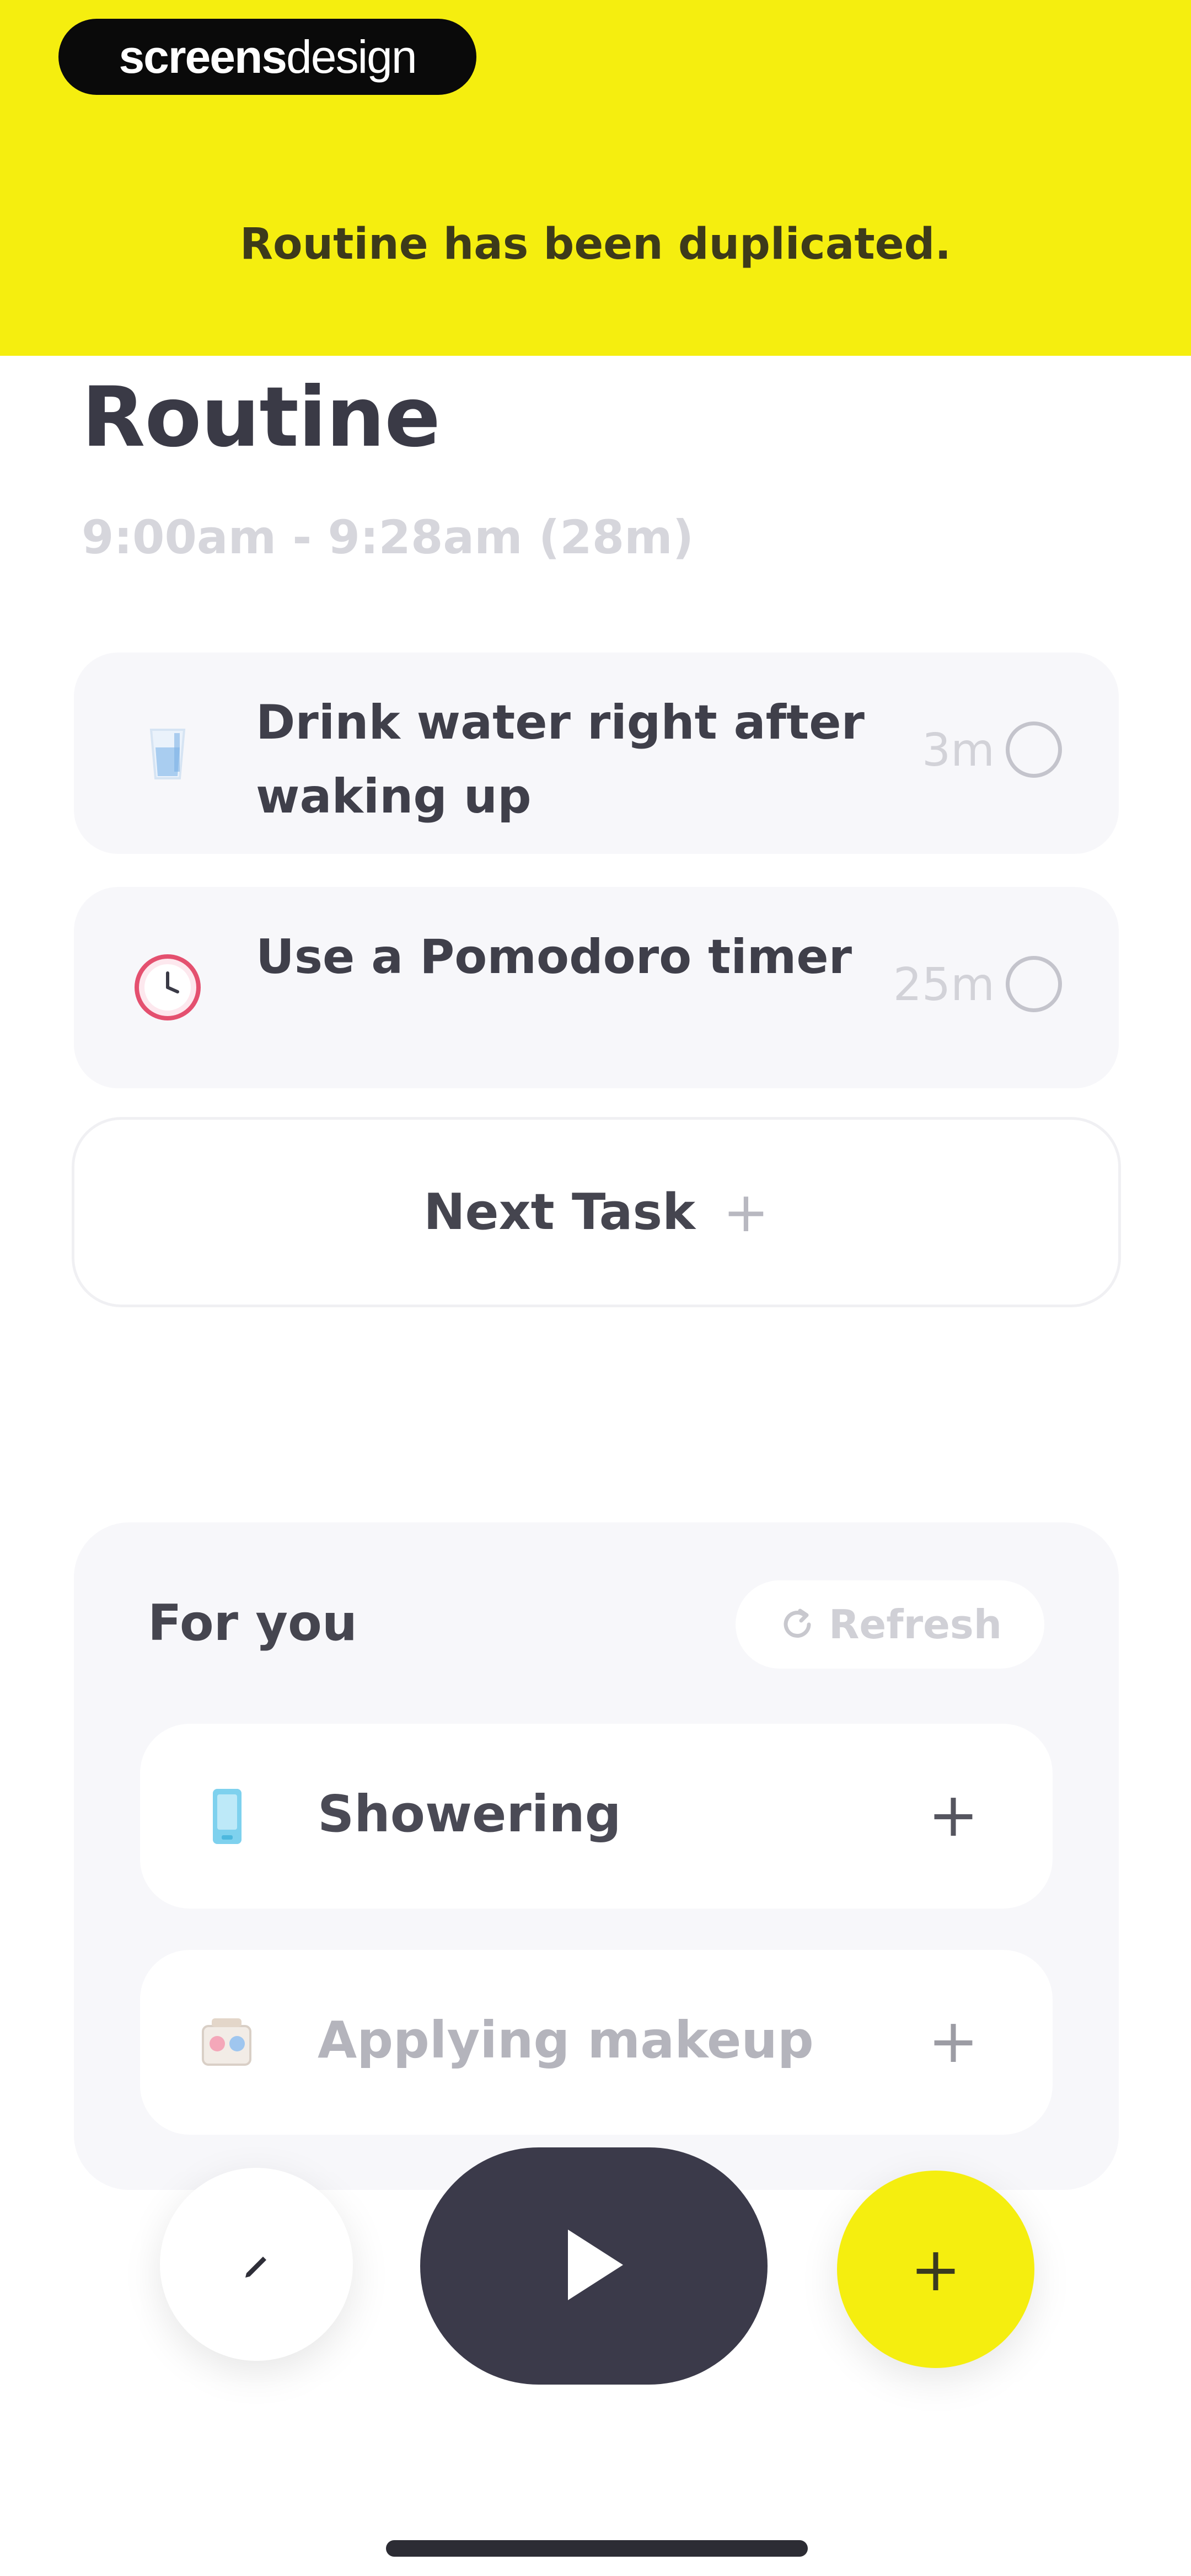 Image resolution: width=1191 pixels, height=2576 pixels. Describe the element at coordinates (168, 986) in the screenshot. I see `clock-icon` at that location.